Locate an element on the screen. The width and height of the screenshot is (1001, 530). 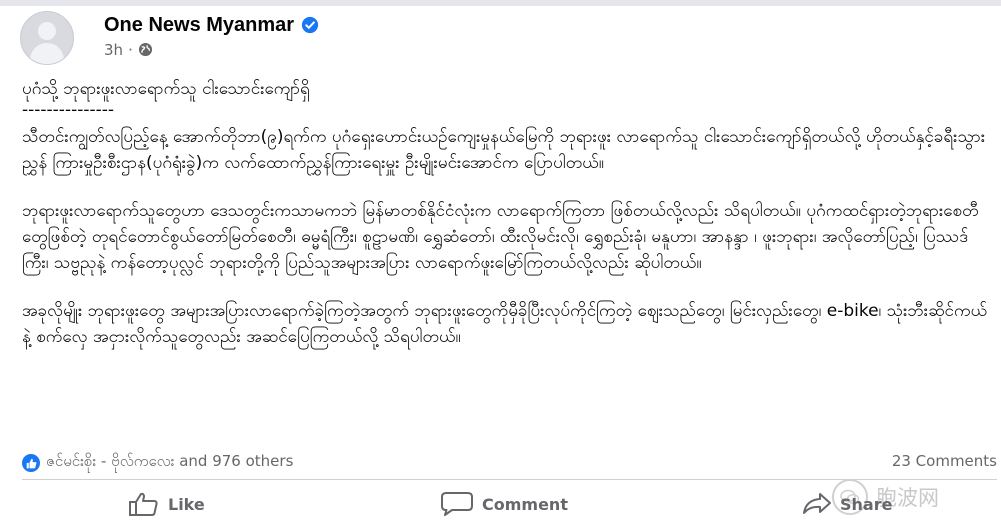
page-name-row: One News Myanmar is located at coordinates (211, 25).